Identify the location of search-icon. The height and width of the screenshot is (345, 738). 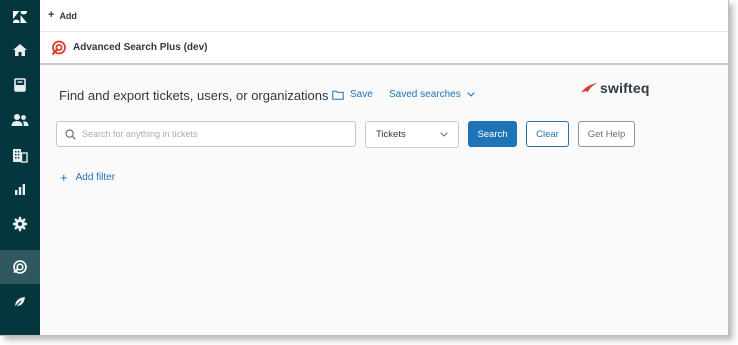
(70, 134).